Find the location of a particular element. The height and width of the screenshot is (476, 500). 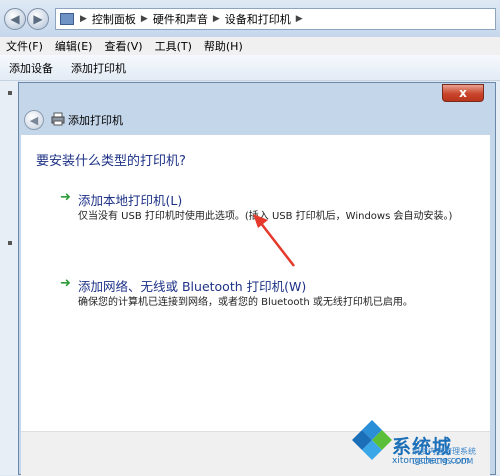

watermark-logo-icon is located at coordinates (372, 440).